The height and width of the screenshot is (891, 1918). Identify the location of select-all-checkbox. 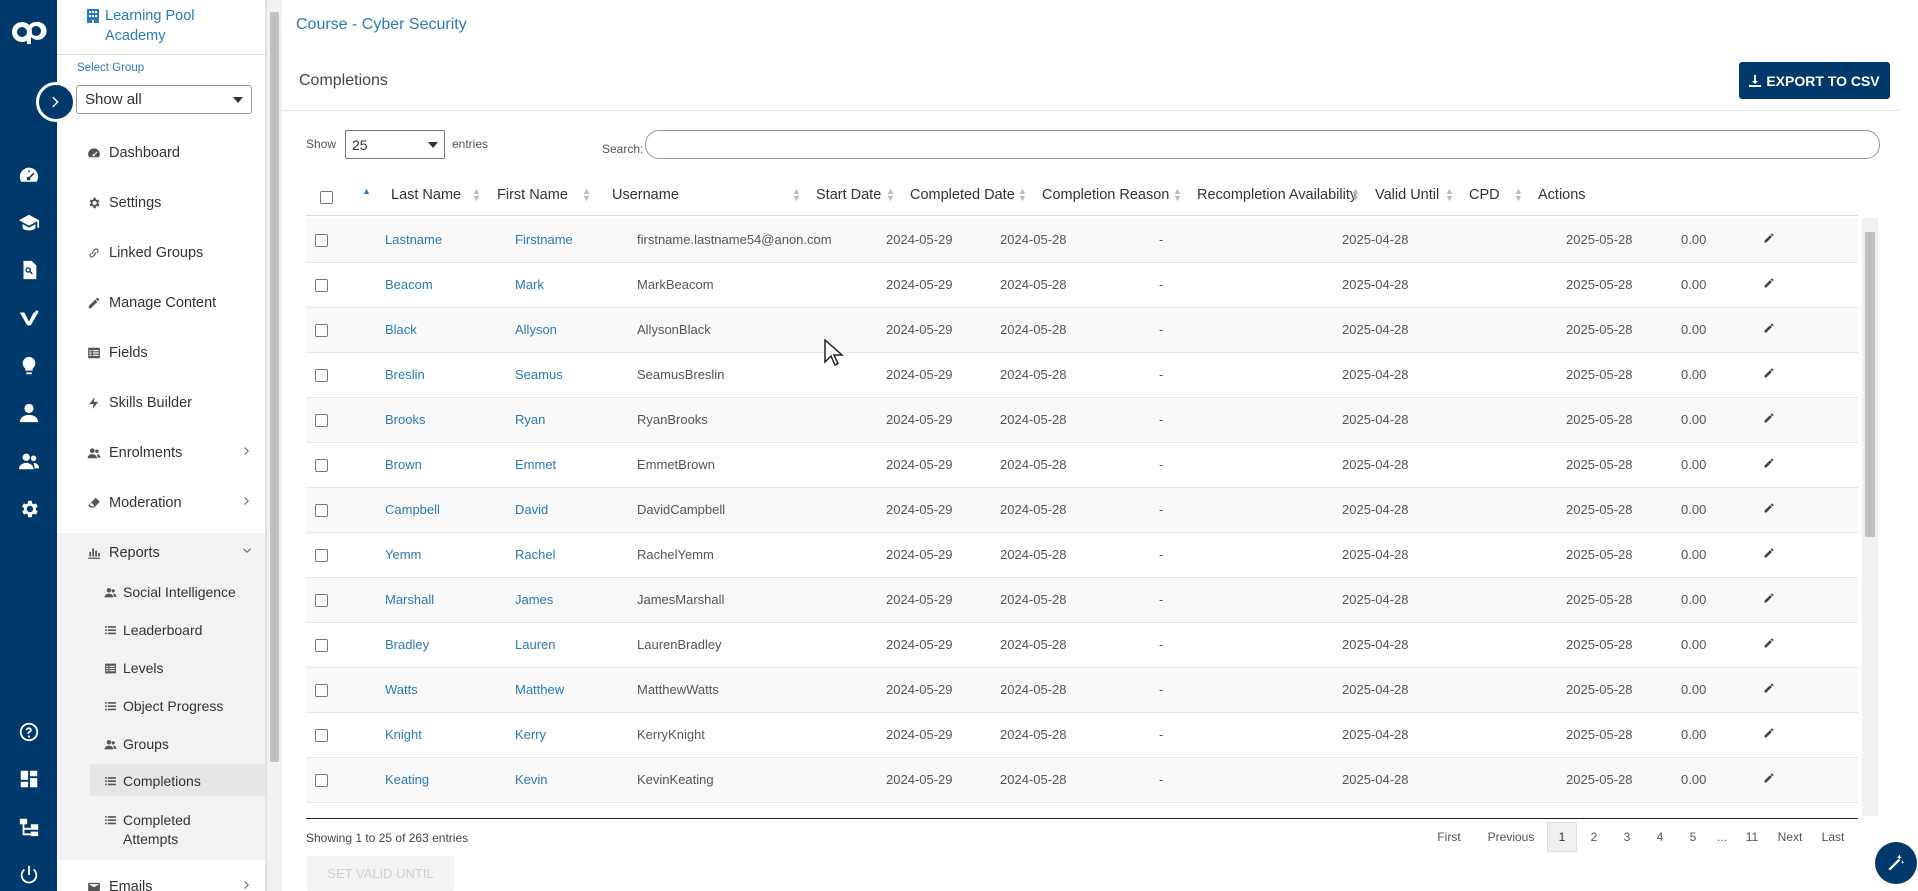
(326, 197).